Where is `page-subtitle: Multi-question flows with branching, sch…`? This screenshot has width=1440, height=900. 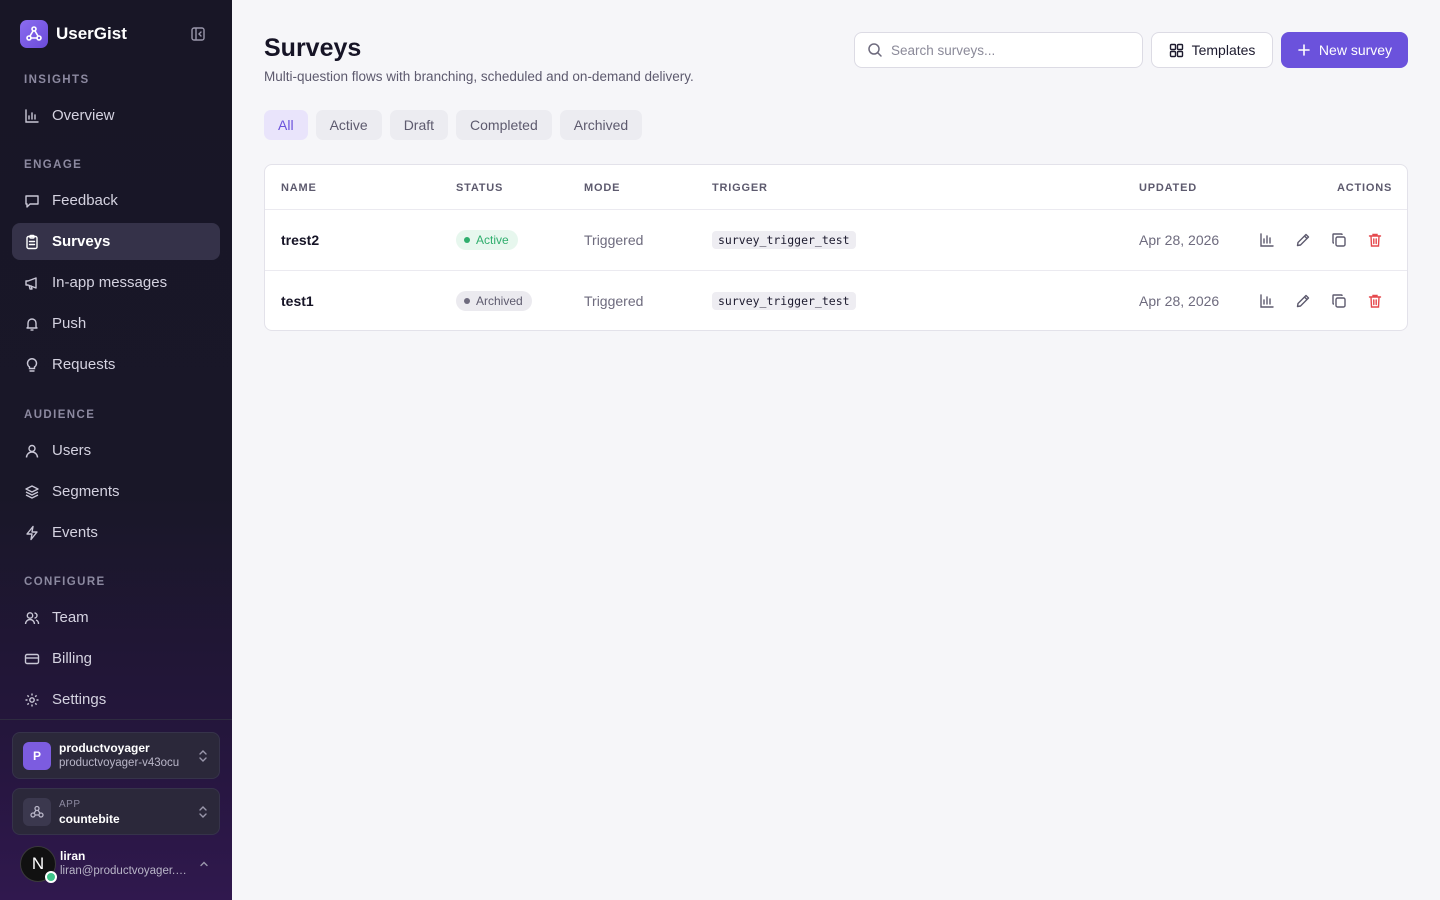 page-subtitle: Multi-question flows with branching, sch… is located at coordinates (479, 76).